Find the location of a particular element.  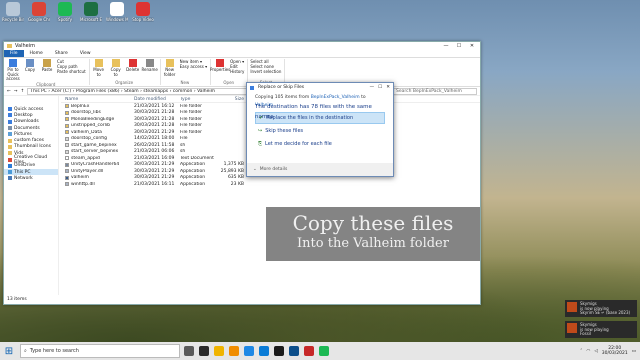

tab-share: Share is located at coordinates (61, 53).